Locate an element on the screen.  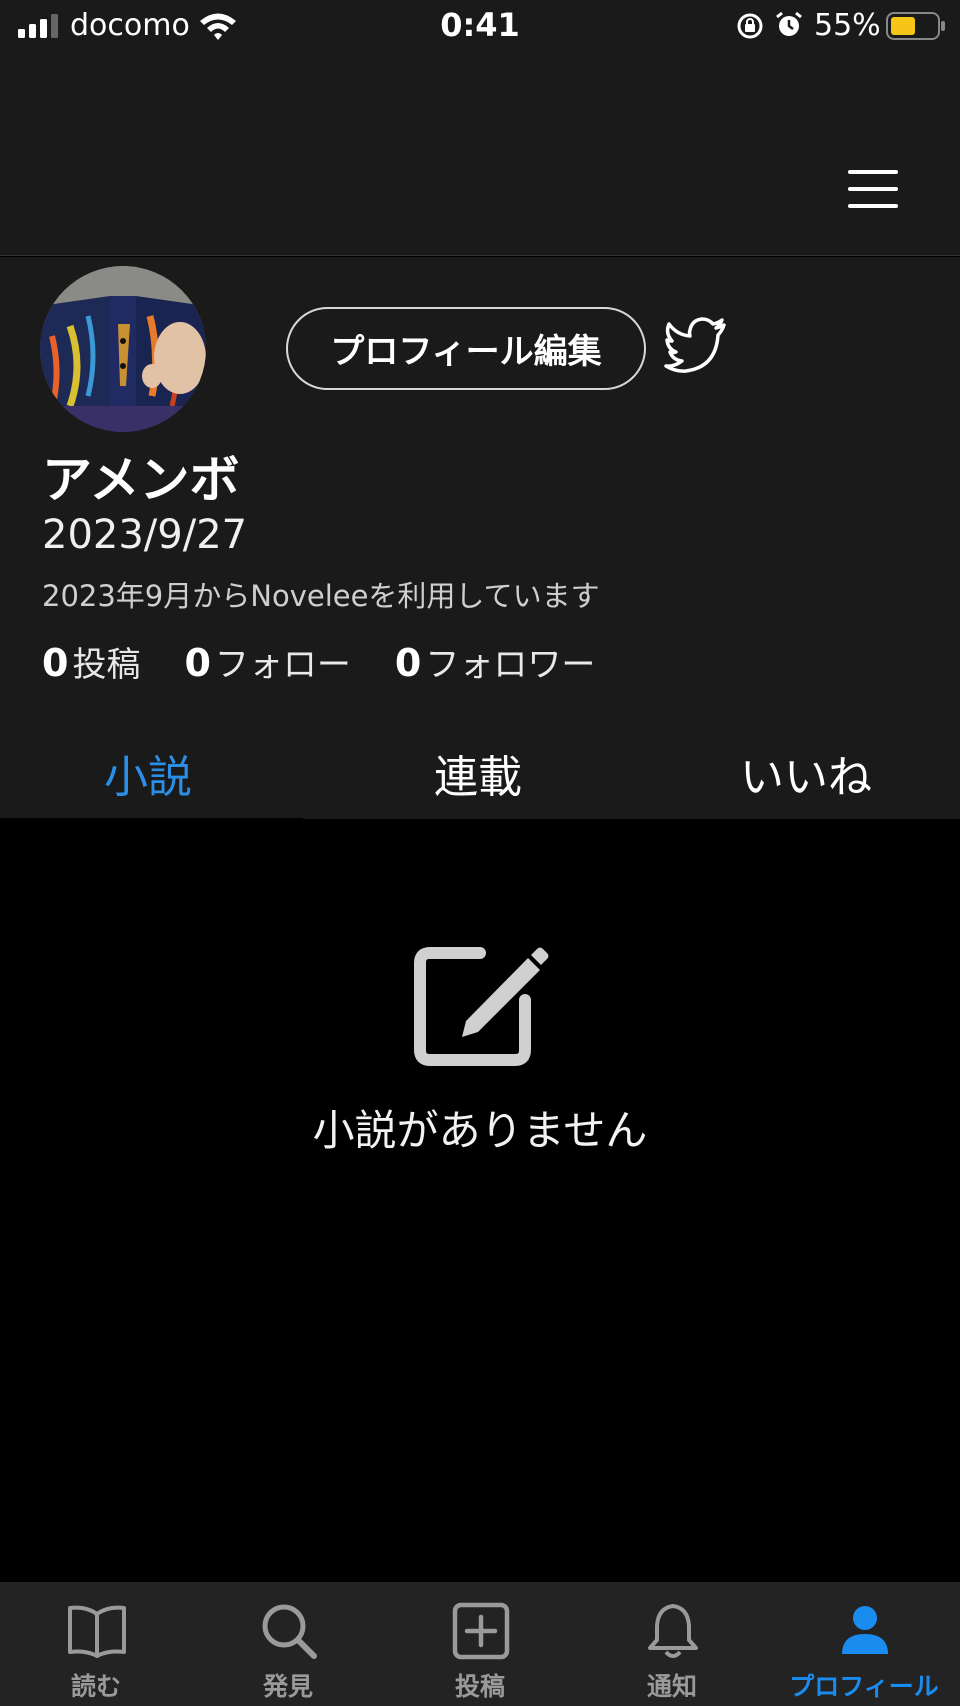
content-tabs: 小説 連載 いいね is located at coordinates (480, 766).